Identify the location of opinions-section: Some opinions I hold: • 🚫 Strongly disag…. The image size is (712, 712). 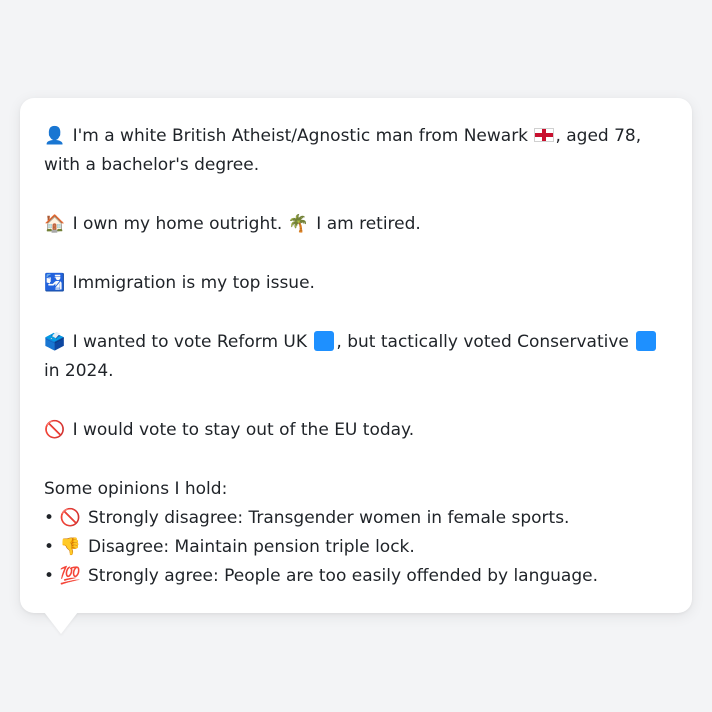
(356, 533).